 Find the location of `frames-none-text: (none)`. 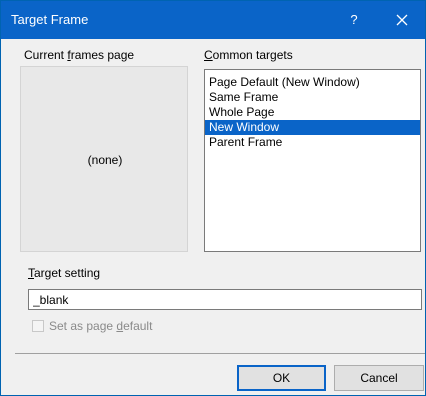

frames-none-text: (none) is located at coordinates (105, 160).